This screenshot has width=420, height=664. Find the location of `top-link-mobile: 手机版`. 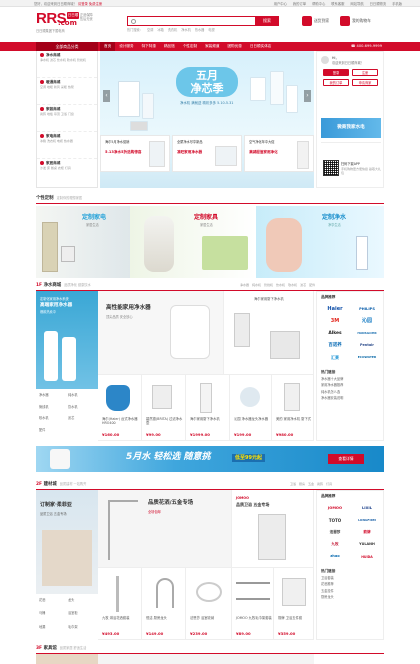

top-link-mobile: 手机版 is located at coordinates (397, 4).